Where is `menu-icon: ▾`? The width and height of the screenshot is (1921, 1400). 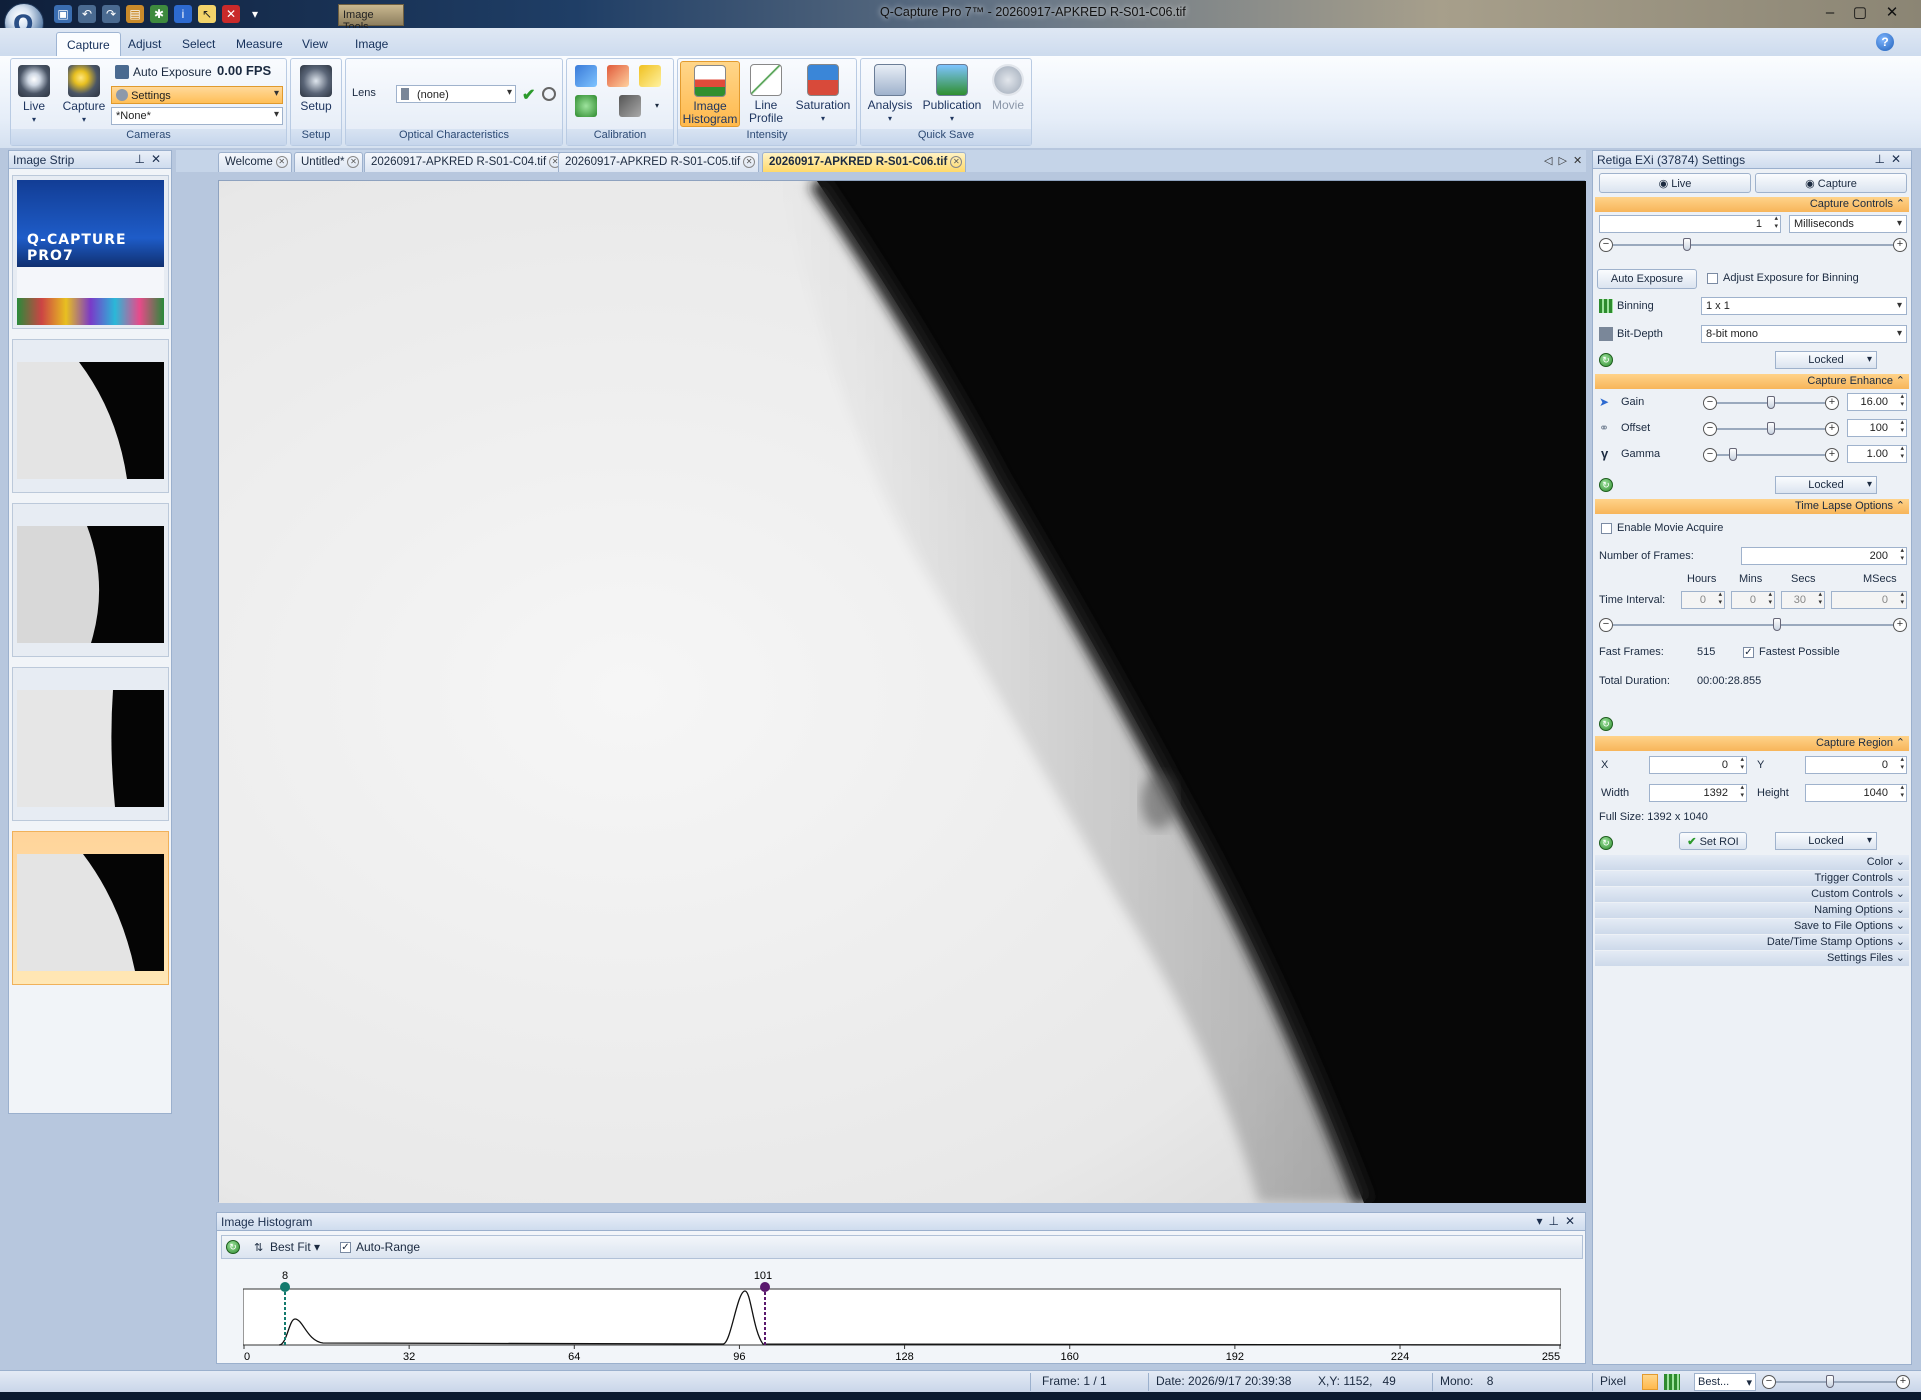 menu-icon: ▾ is located at coordinates (1542, 1221).